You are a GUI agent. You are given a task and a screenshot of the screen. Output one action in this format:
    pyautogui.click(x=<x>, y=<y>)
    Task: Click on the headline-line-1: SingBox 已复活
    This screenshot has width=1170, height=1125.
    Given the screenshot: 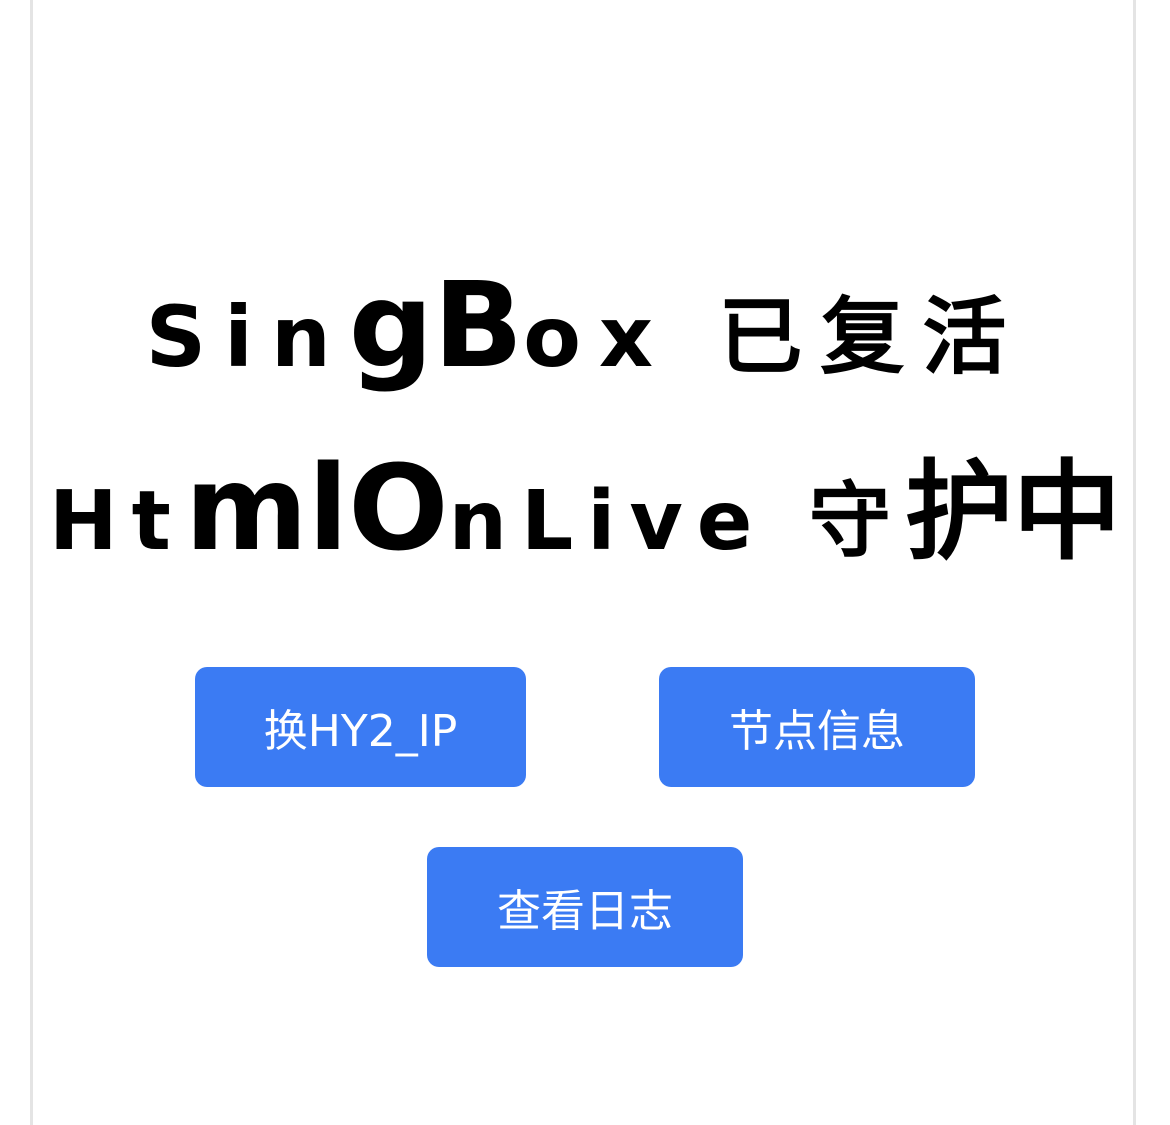 What is the action you would take?
    pyautogui.click(x=585, y=329)
    